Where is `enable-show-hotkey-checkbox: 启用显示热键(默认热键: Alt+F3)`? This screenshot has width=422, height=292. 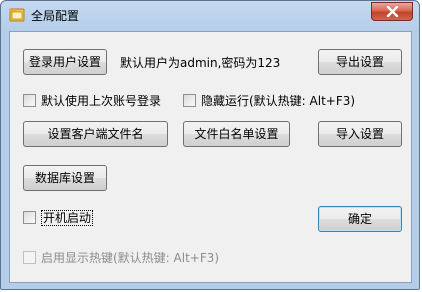
enable-show-hotkey-checkbox: 启用显示热键(默认热键: Alt+F3) is located at coordinates (123, 258).